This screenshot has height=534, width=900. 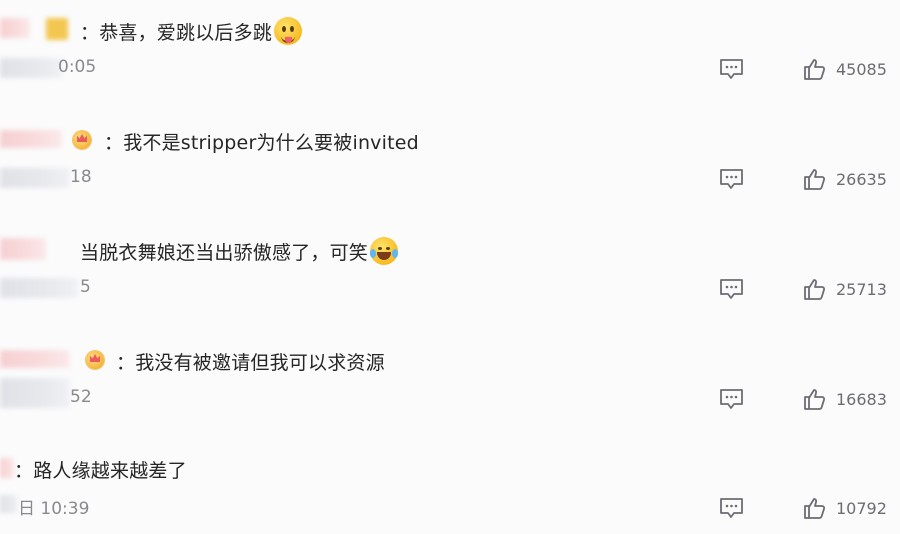 What do you see at coordinates (288, 30) in the screenshot?
I see `tongue-face-emoji-icon` at bounding box center [288, 30].